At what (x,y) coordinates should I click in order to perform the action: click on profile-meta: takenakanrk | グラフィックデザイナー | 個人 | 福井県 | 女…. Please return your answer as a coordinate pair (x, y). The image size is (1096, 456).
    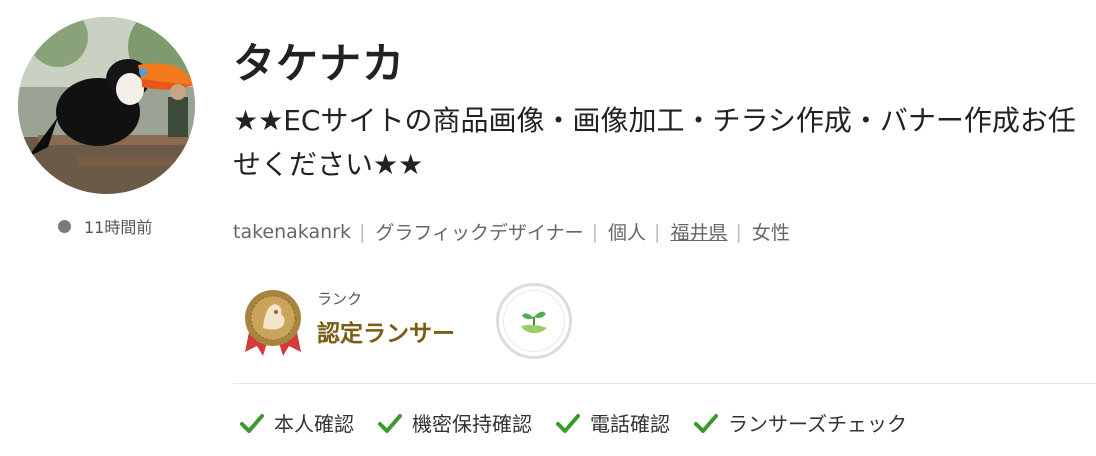
    Looking at the image, I should click on (511, 231).